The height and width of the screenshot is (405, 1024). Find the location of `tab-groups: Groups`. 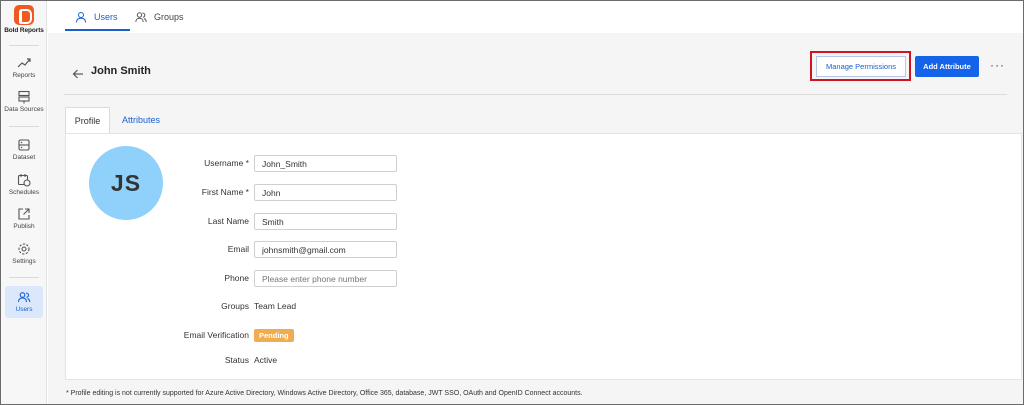

tab-groups: Groups is located at coordinates (159, 17).